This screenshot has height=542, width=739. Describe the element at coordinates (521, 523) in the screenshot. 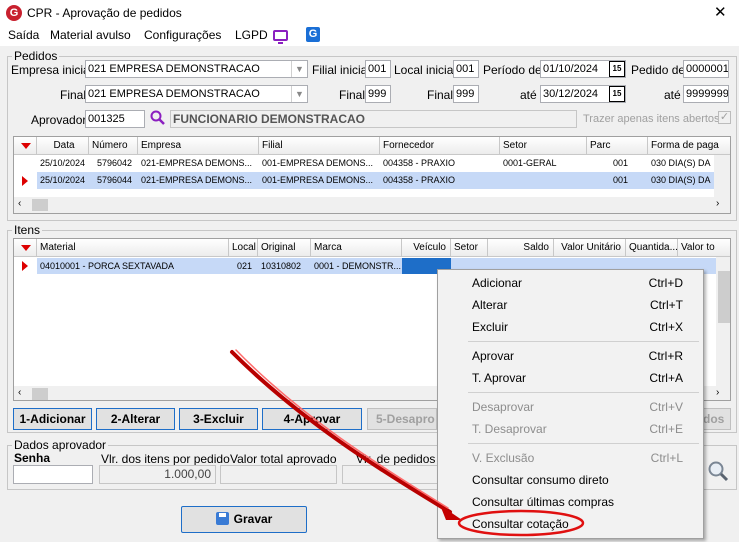

I see `highlight-ellipse` at that location.